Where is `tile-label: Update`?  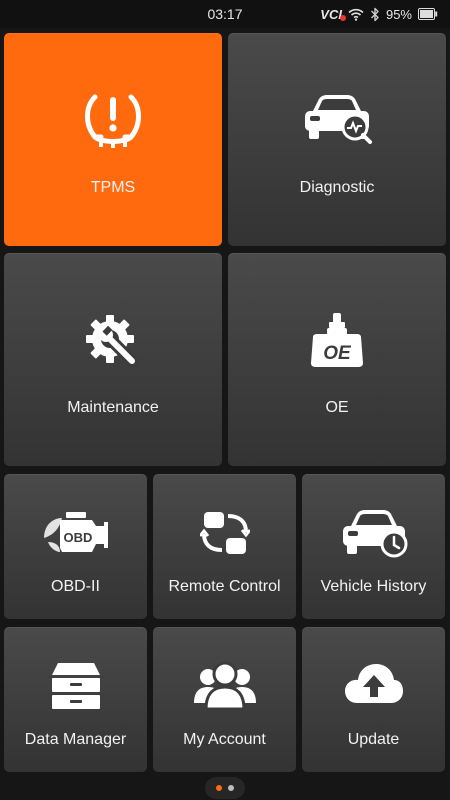 tile-label: Update is located at coordinates (373, 739).